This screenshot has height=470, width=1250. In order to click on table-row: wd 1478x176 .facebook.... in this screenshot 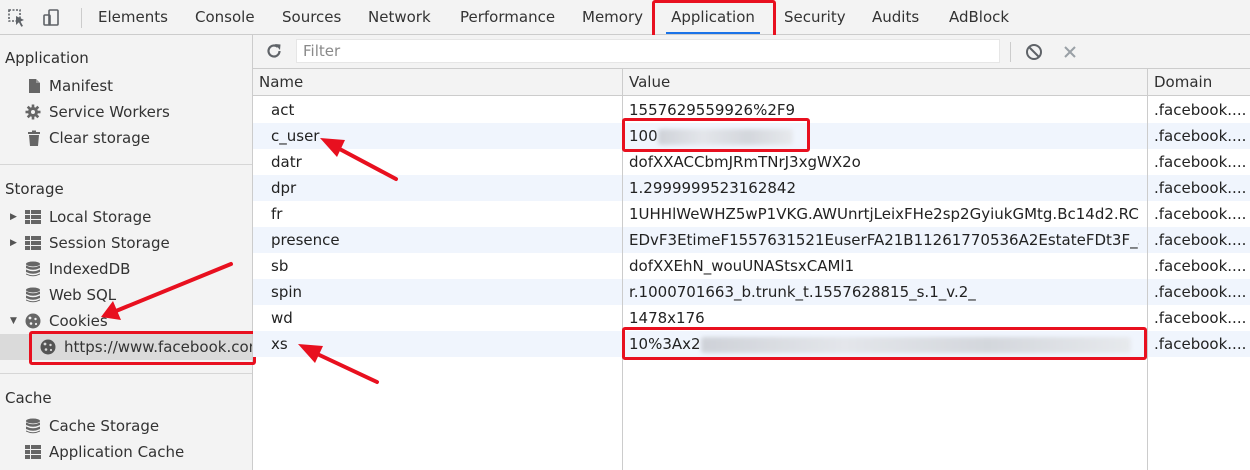, I will do `click(751, 318)`.